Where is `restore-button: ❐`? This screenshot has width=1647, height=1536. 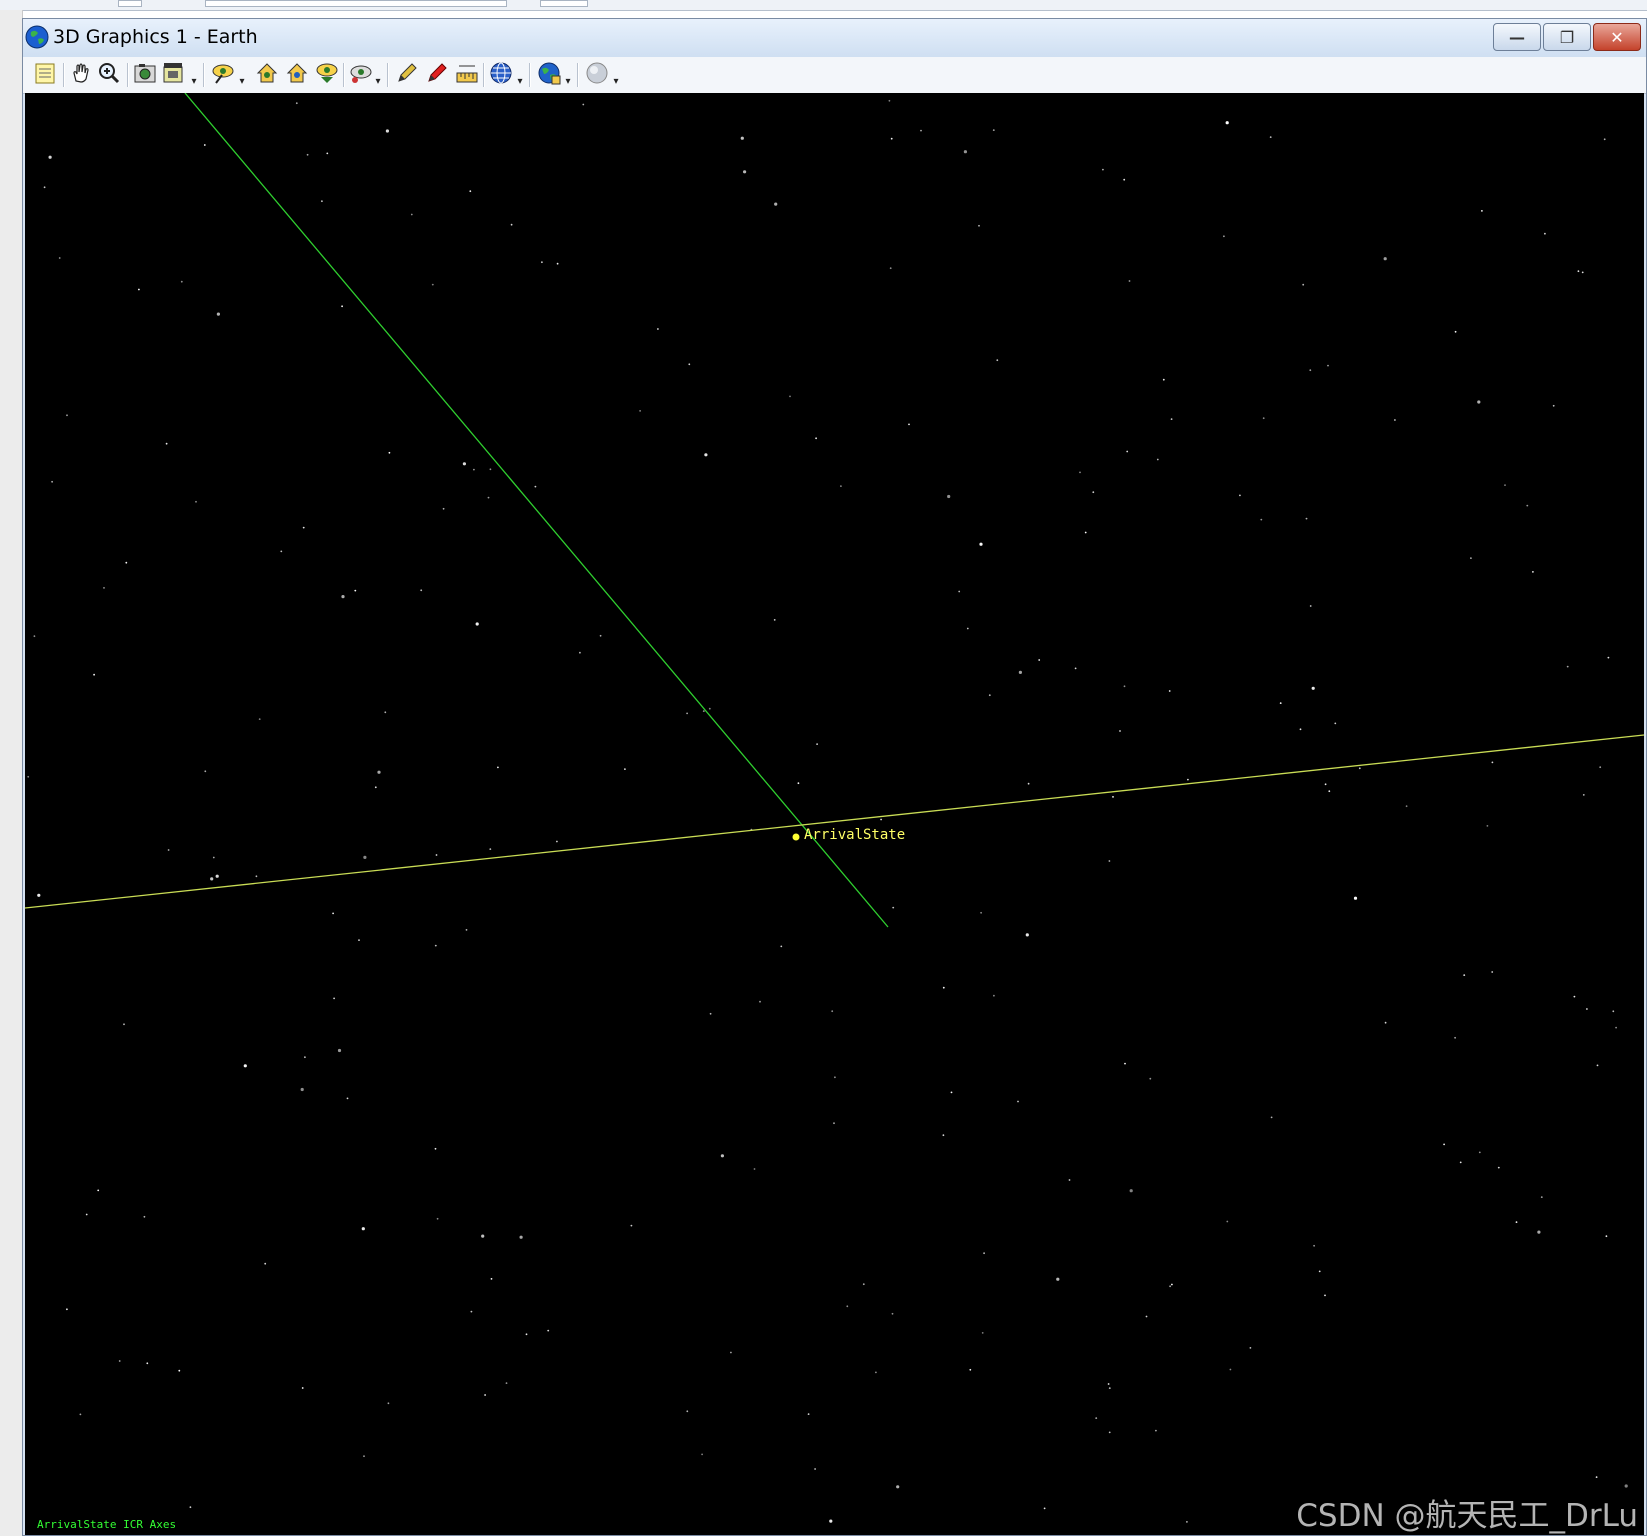 restore-button: ❐ is located at coordinates (1567, 37).